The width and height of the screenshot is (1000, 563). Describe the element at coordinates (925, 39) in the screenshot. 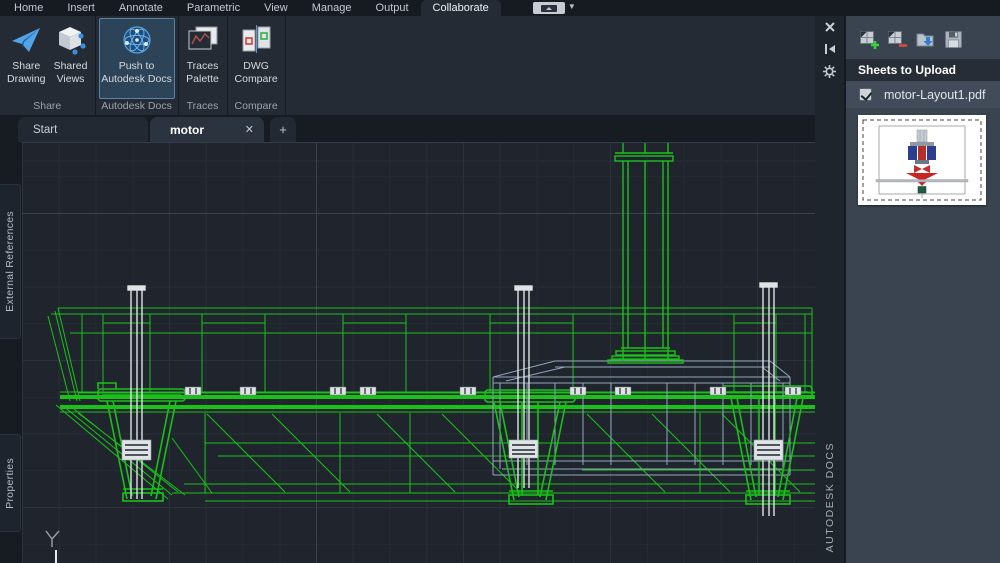

I see `load-sheet-list-icon` at that location.